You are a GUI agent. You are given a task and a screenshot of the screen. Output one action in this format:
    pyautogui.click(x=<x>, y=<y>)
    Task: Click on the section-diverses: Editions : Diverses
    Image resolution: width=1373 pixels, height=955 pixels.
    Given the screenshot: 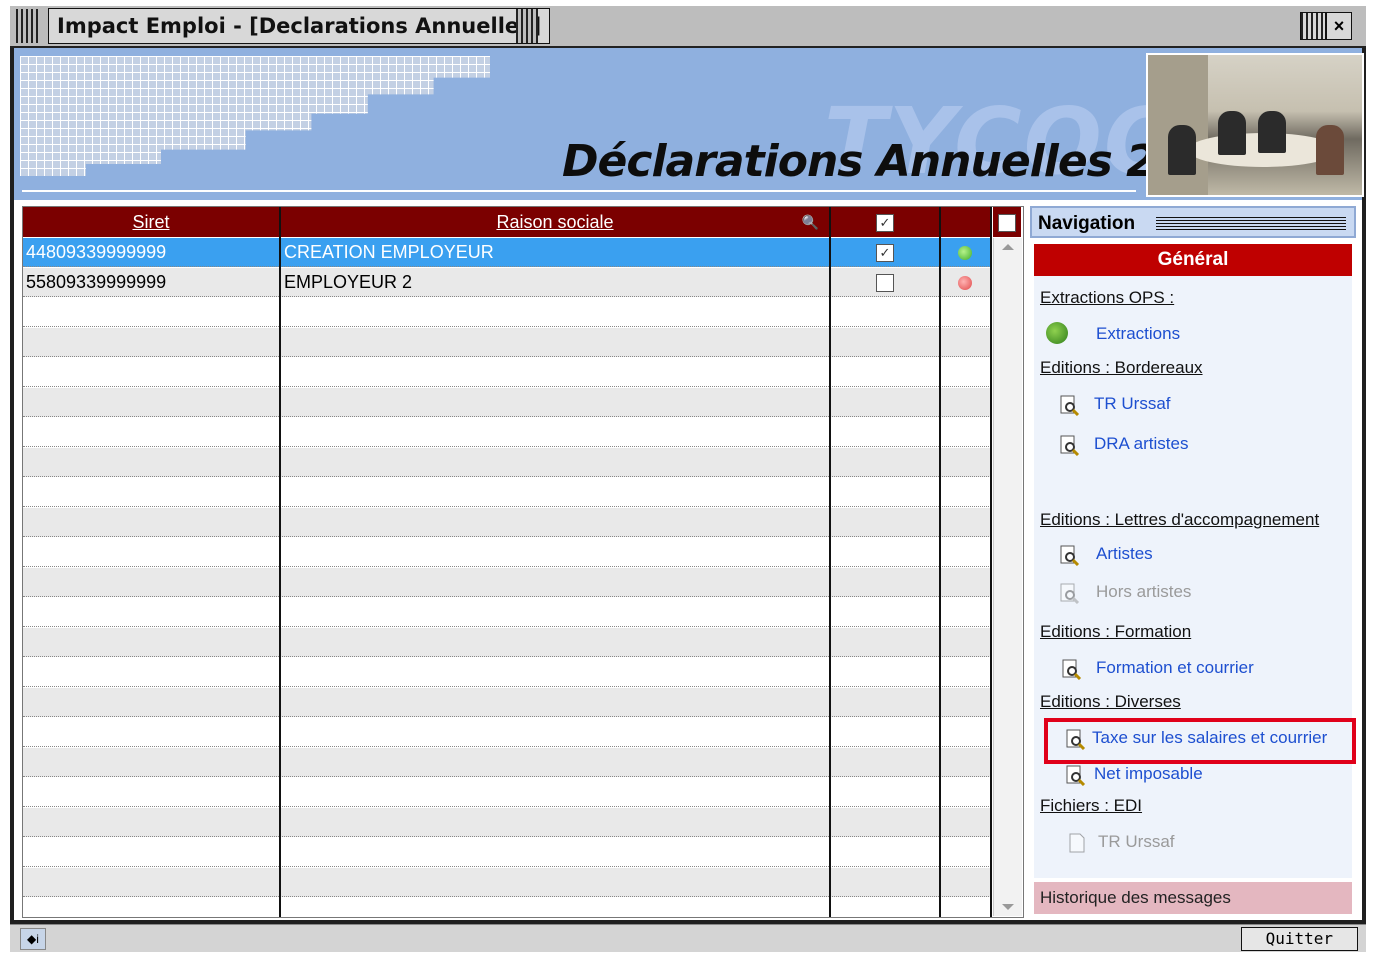 What is the action you would take?
    pyautogui.click(x=1110, y=701)
    